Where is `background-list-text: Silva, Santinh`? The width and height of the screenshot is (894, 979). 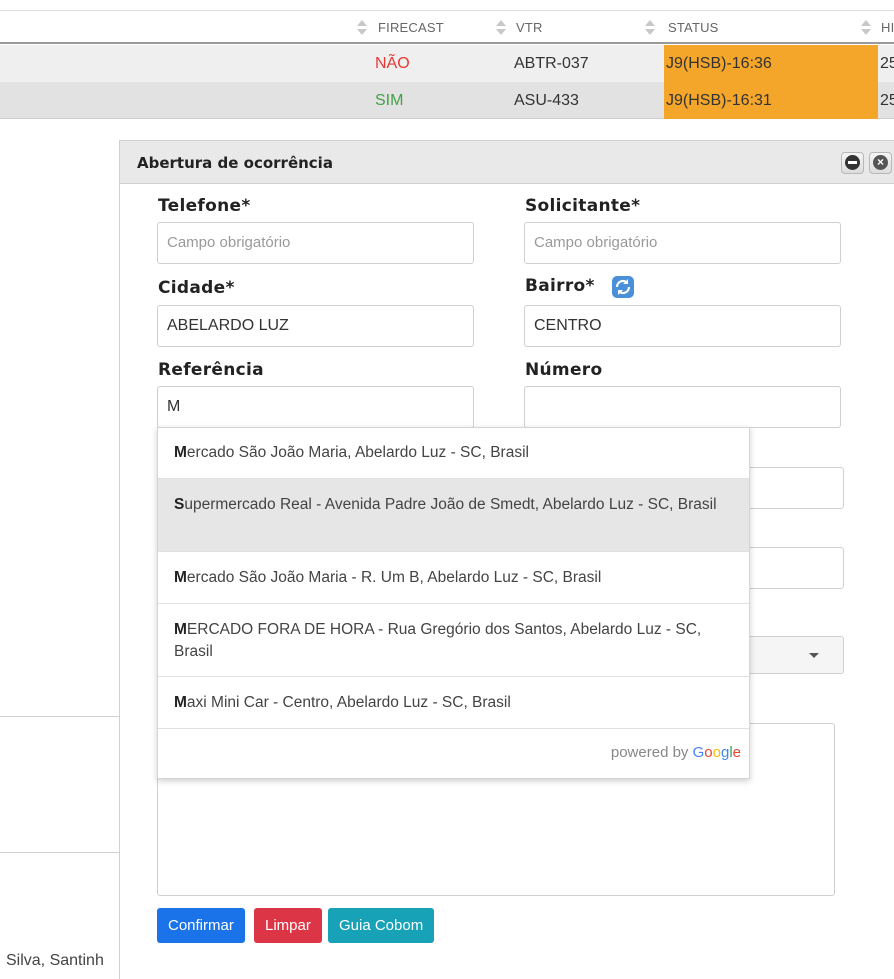
background-list-text: Silva, Santinh is located at coordinates (55, 960).